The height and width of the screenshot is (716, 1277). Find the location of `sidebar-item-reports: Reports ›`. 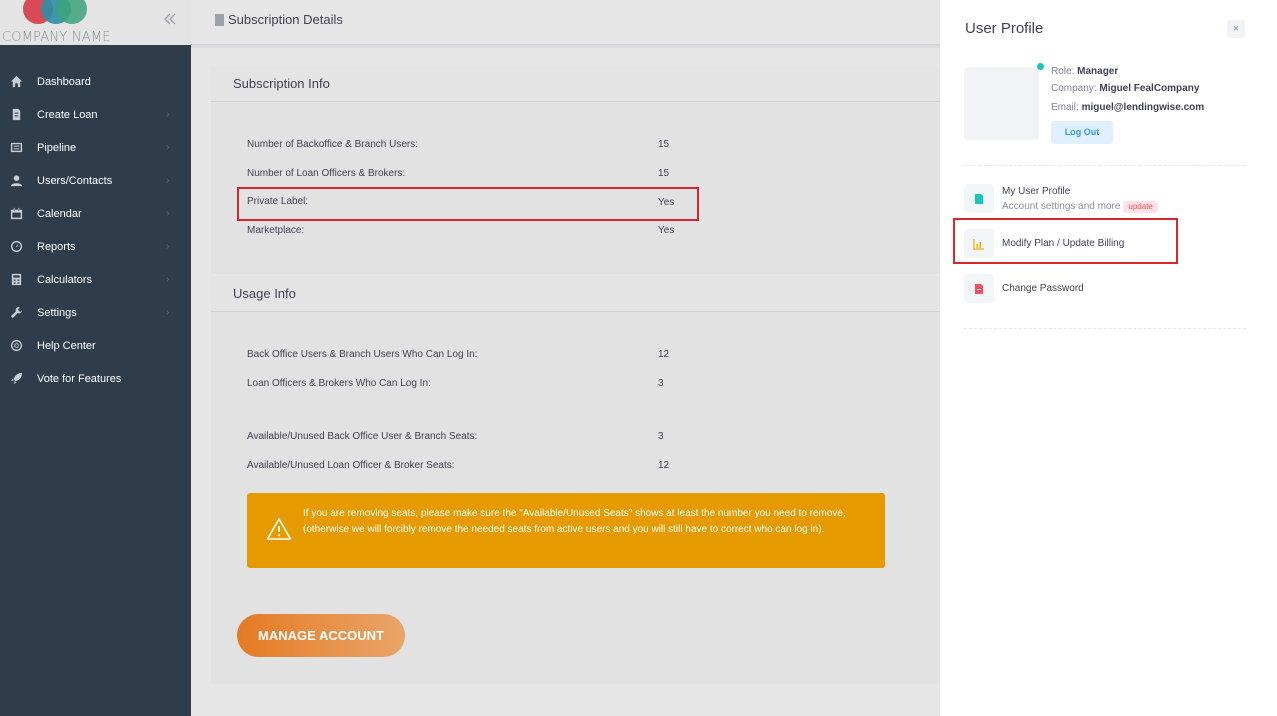

sidebar-item-reports: Reports › is located at coordinates (95, 246).